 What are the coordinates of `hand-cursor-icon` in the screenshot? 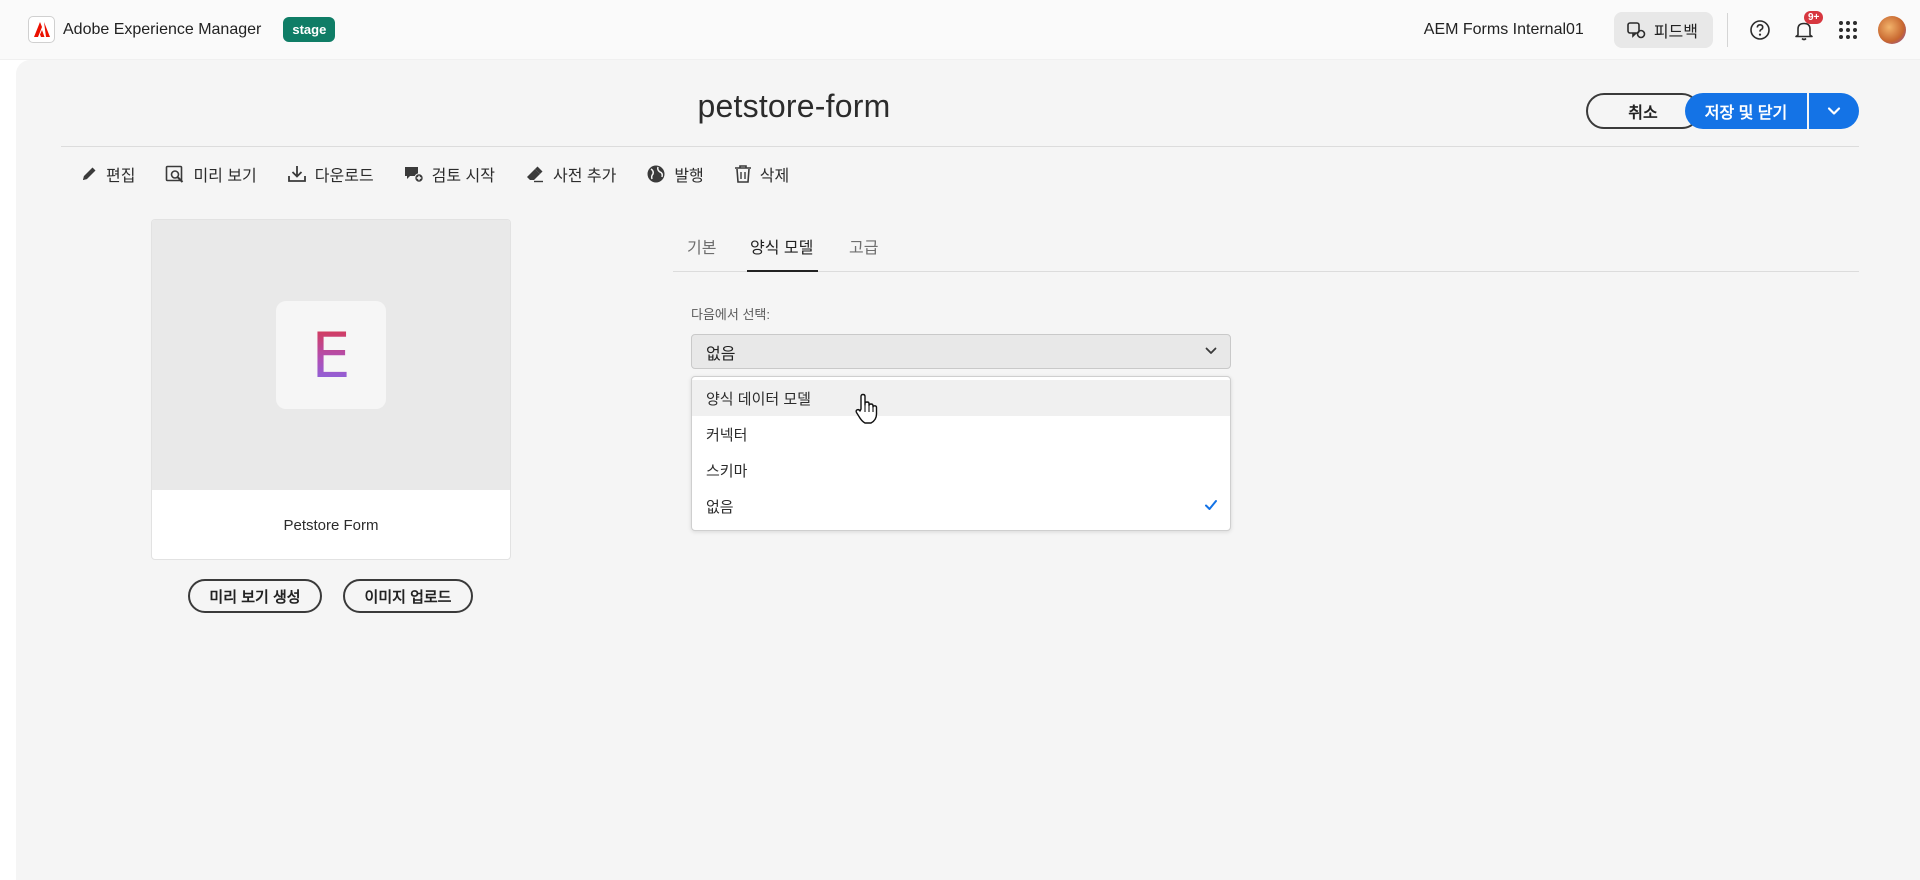 It's located at (866, 408).